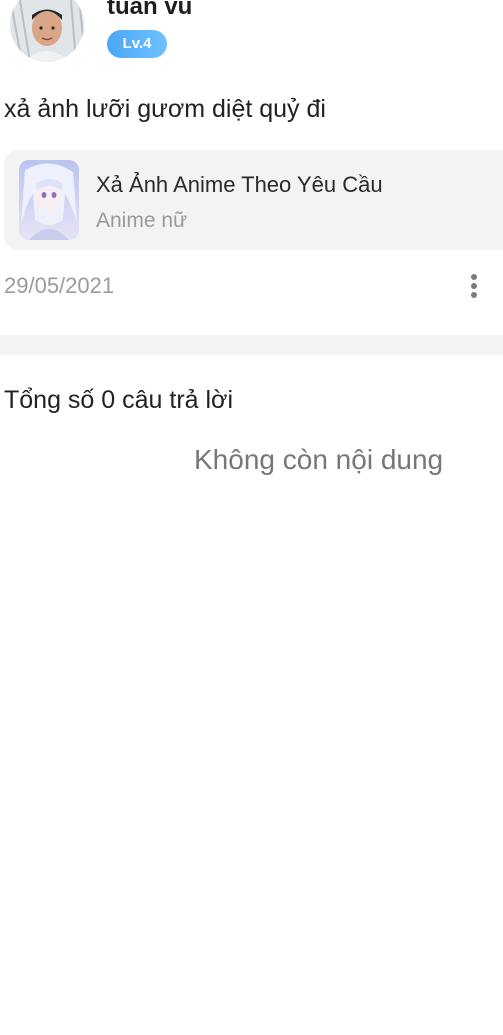 The image size is (503, 1035). What do you see at coordinates (251, 345) in the screenshot?
I see `section-divider` at bounding box center [251, 345].